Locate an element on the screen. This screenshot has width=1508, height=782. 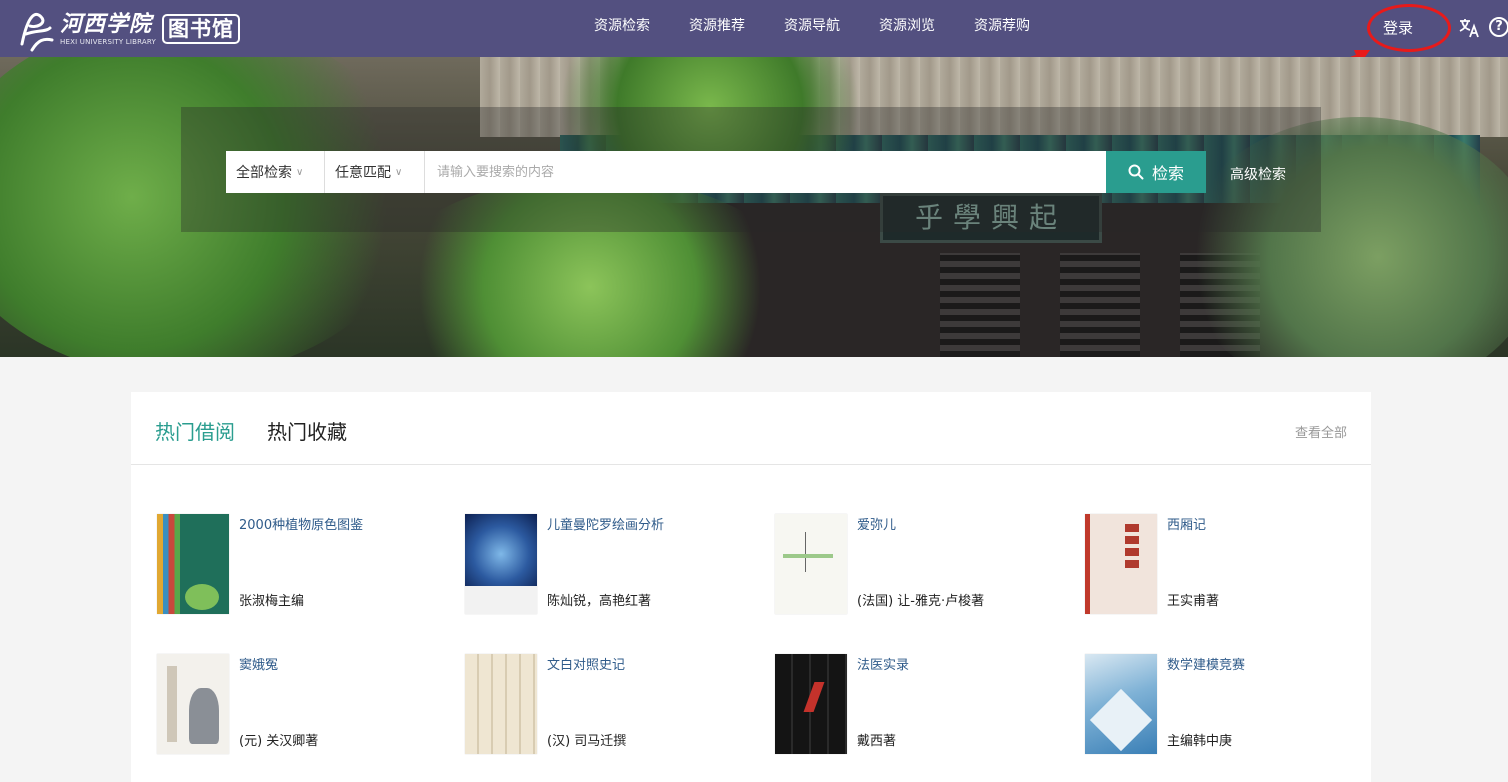
translate-icon is located at coordinates (1469, 28).